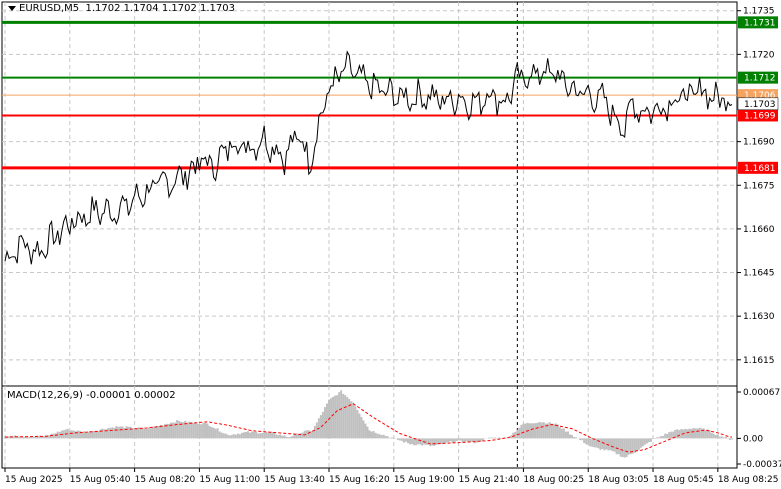  Describe the element at coordinates (294, 480) in the screenshot. I see `x-tick-label: 15 Aug 13:40` at that location.